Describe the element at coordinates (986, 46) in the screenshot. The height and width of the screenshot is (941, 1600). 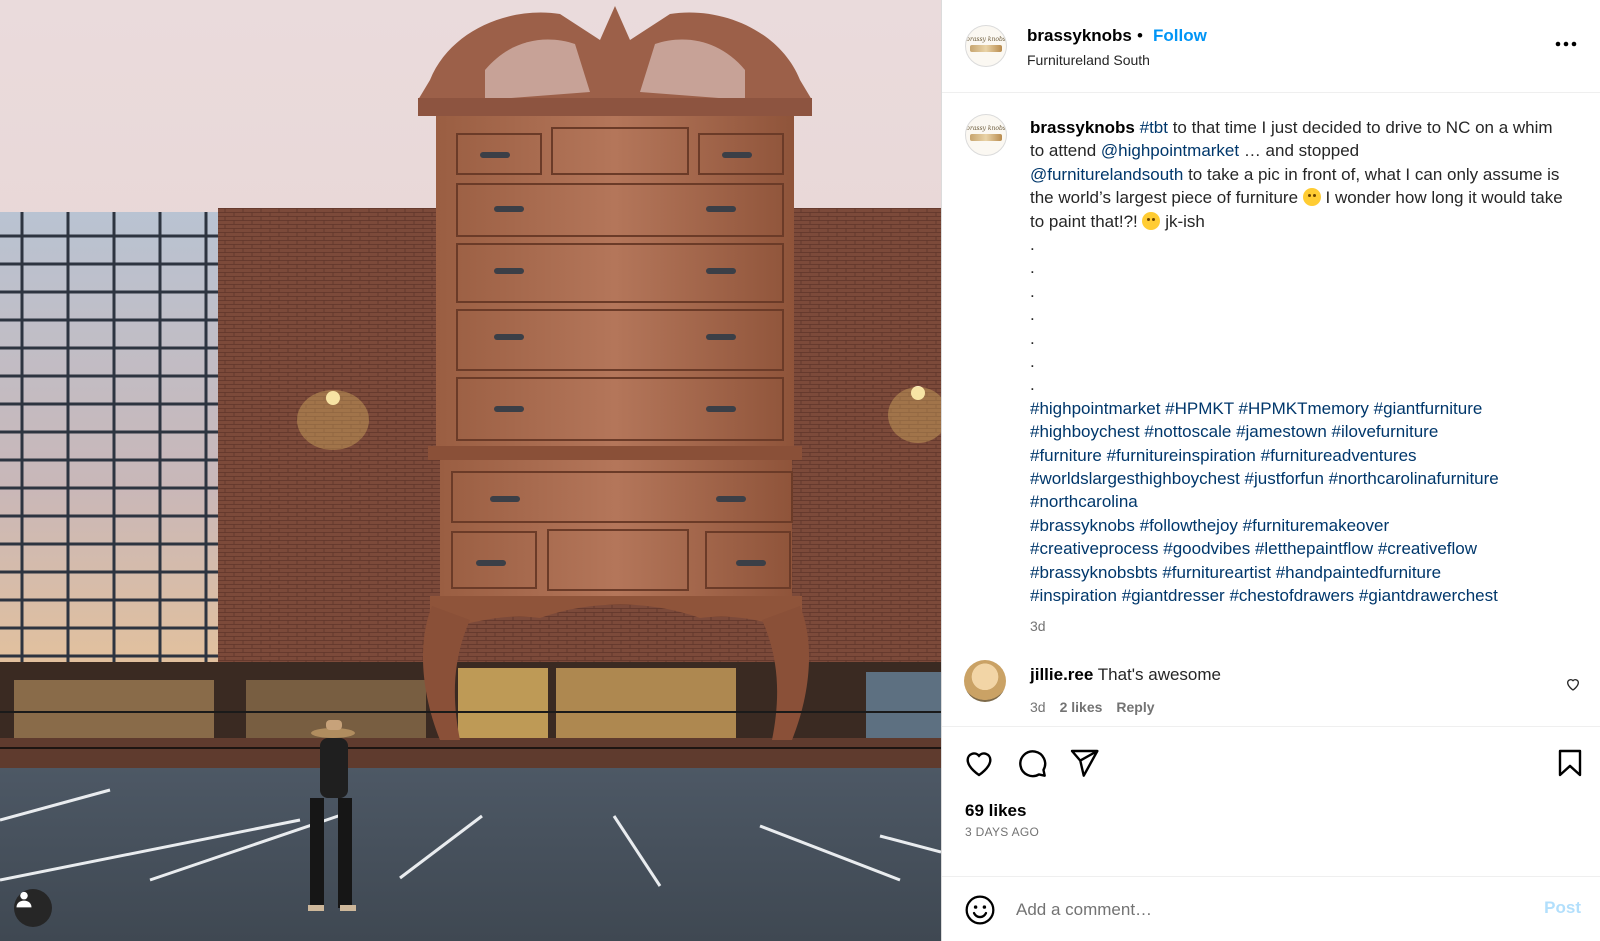
I see `author-avatar: brassy knobs` at that location.